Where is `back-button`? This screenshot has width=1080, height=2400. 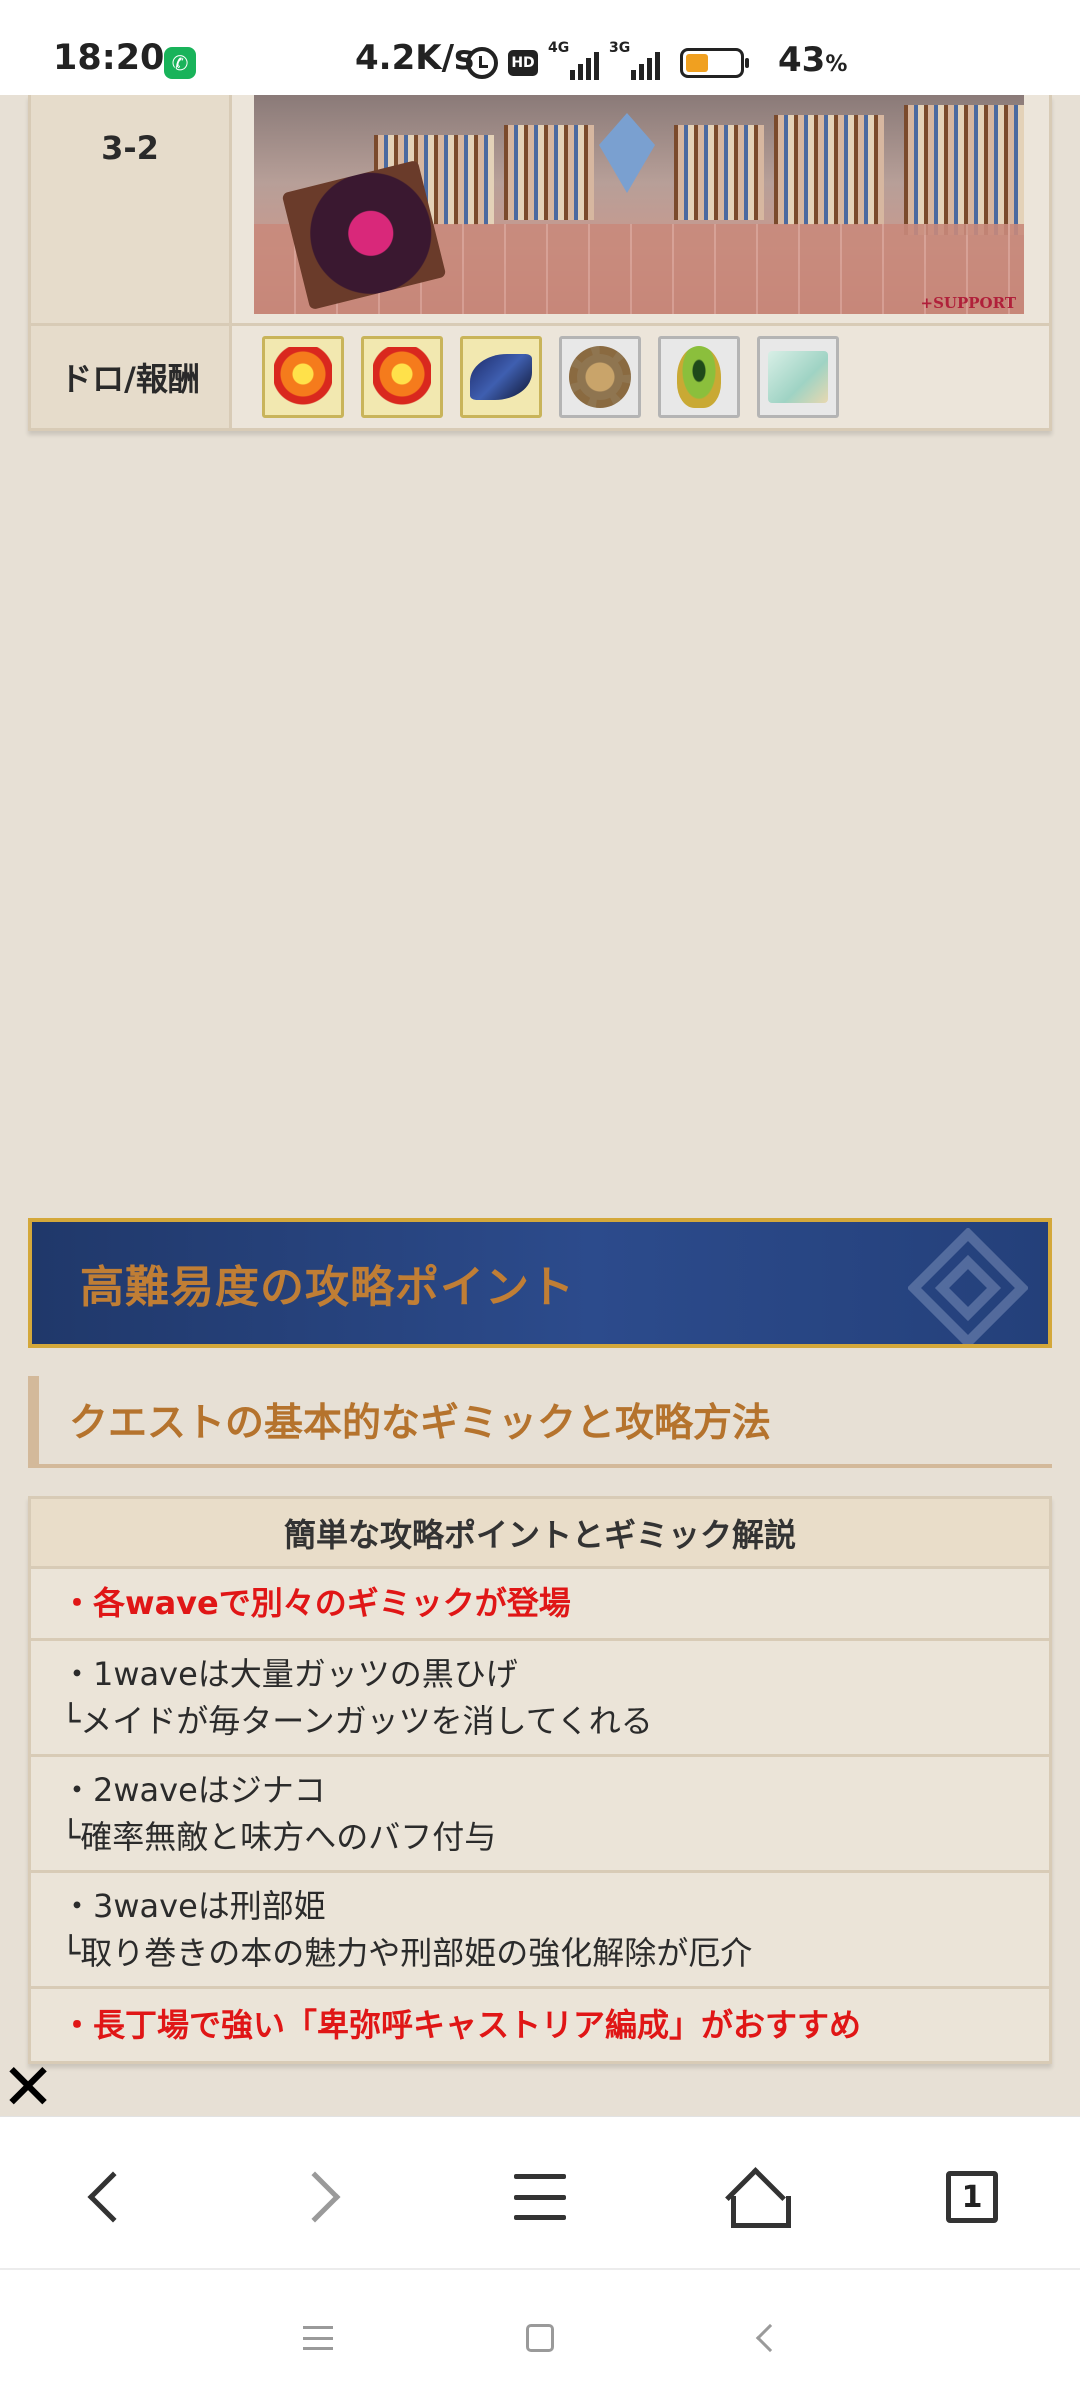
back-button is located at coordinates (106, 2197).